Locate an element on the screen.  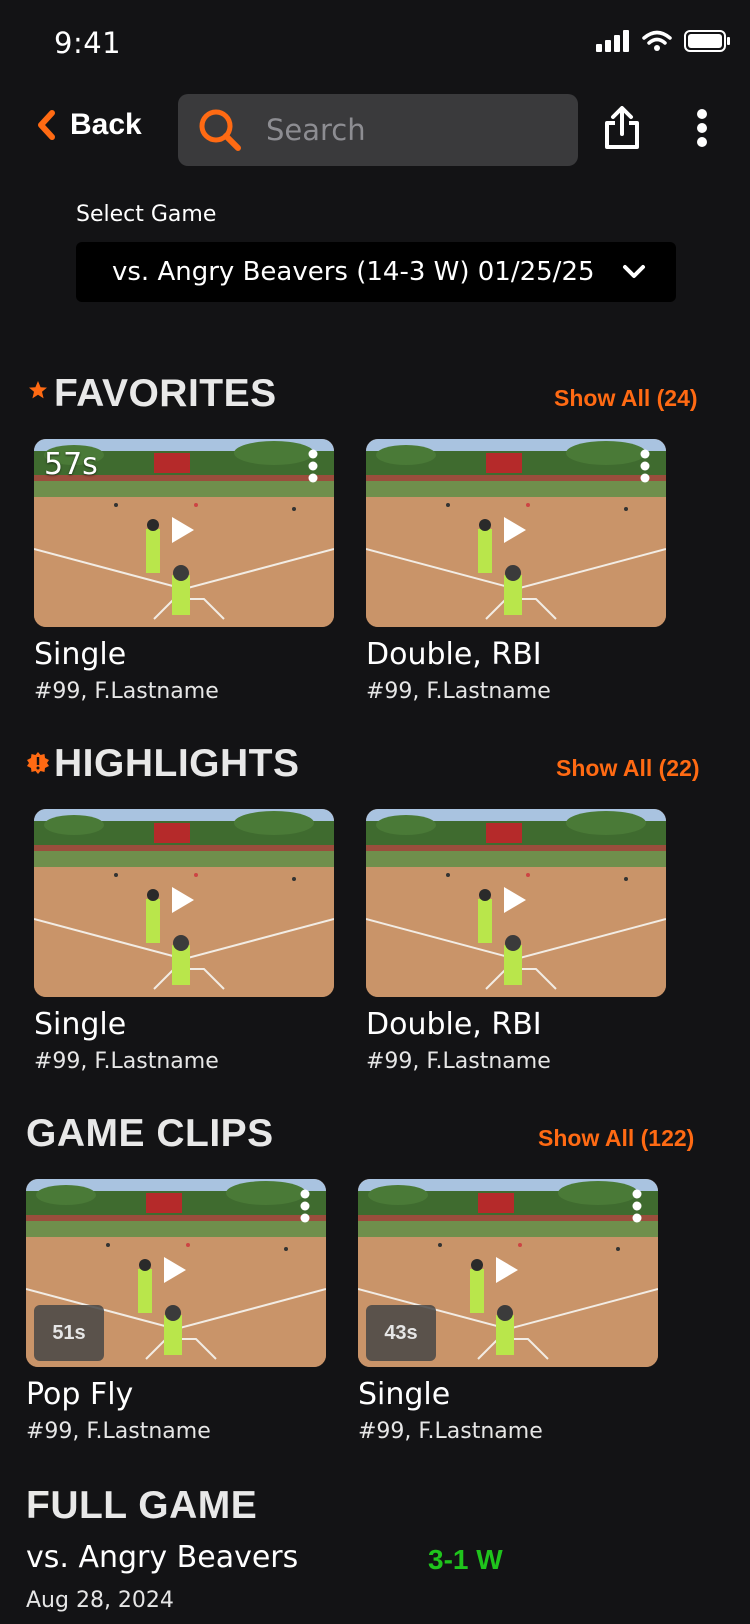
signal-icon is located at coordinates (612, 41).